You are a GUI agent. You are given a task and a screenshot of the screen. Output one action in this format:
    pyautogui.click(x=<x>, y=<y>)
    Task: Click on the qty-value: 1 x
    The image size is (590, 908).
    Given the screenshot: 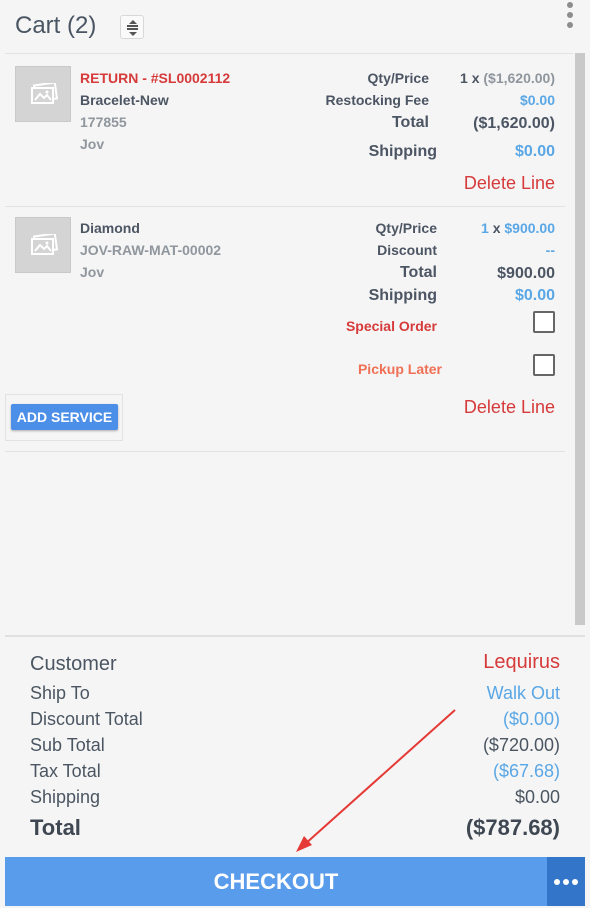 What is the action you would take?
    pyautogui.click(x=470, y=78)
    